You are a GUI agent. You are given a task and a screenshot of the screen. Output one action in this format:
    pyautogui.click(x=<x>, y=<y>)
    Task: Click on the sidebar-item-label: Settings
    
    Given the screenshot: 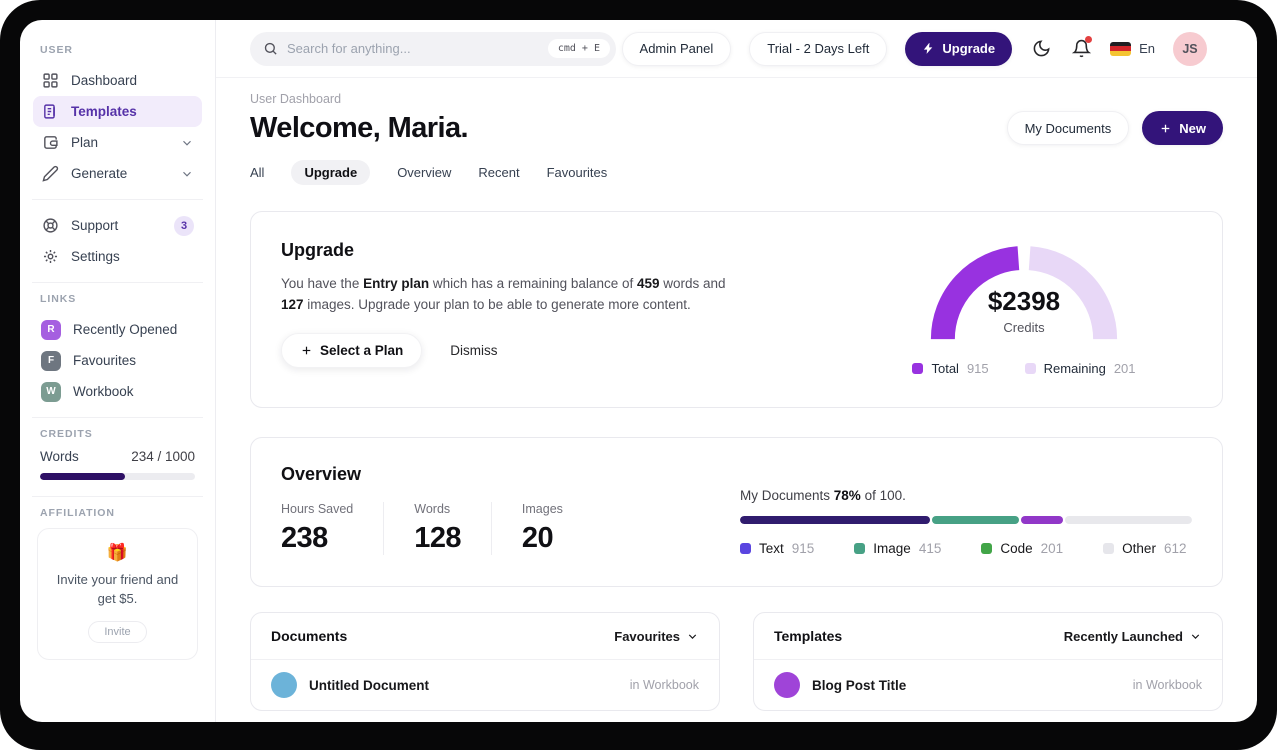 What is the action you would take?
    pyautogui.click(x=95, y=256)
    